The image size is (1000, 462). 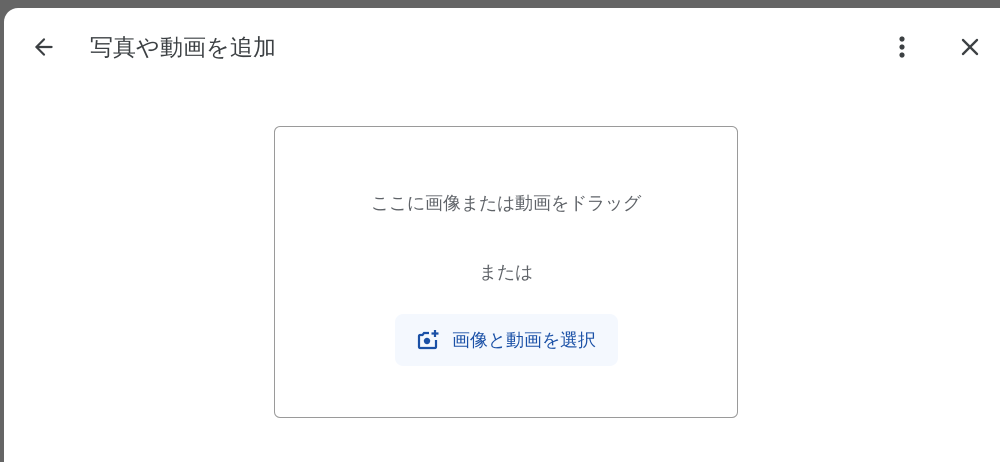 I want to click on separator-text: または, so click(x=506, y=272).